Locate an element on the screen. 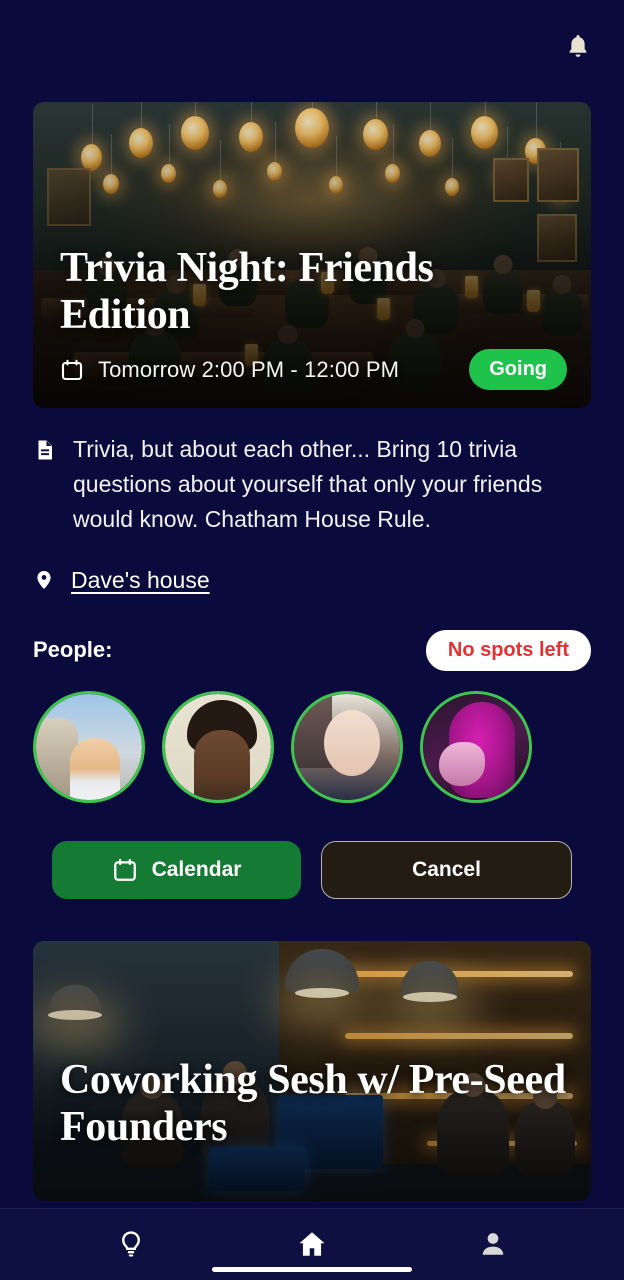 The height and width of the screenshot is (1280, 624). rsvp-status-badge: Going is located at coordinates (518, 369).